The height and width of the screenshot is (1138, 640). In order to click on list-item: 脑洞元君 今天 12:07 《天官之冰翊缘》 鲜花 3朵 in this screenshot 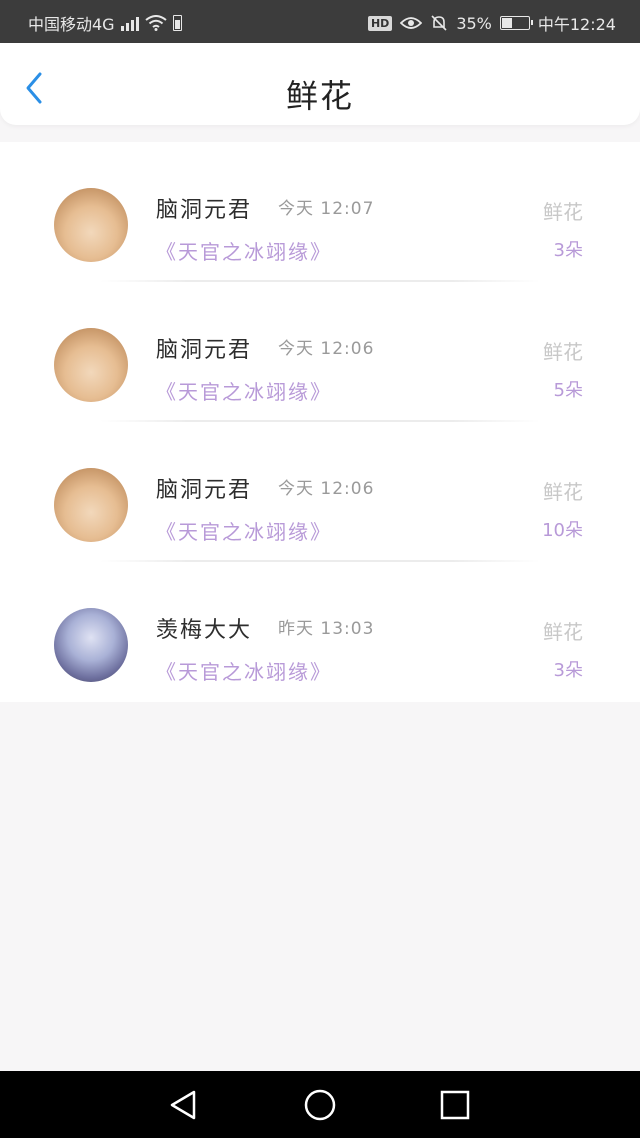, I will do `click(320, 212)`.